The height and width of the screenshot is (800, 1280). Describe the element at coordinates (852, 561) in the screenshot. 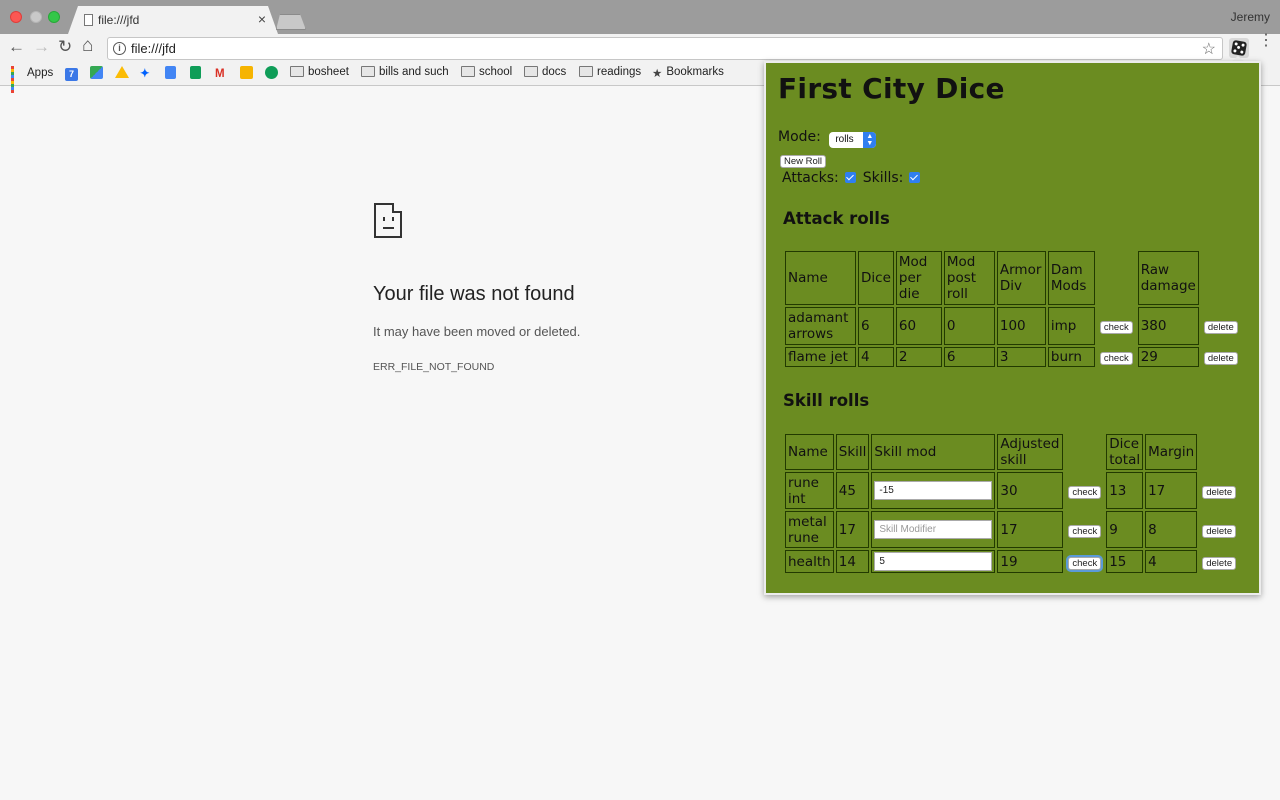

I see `cell-skill: 14` at that location.